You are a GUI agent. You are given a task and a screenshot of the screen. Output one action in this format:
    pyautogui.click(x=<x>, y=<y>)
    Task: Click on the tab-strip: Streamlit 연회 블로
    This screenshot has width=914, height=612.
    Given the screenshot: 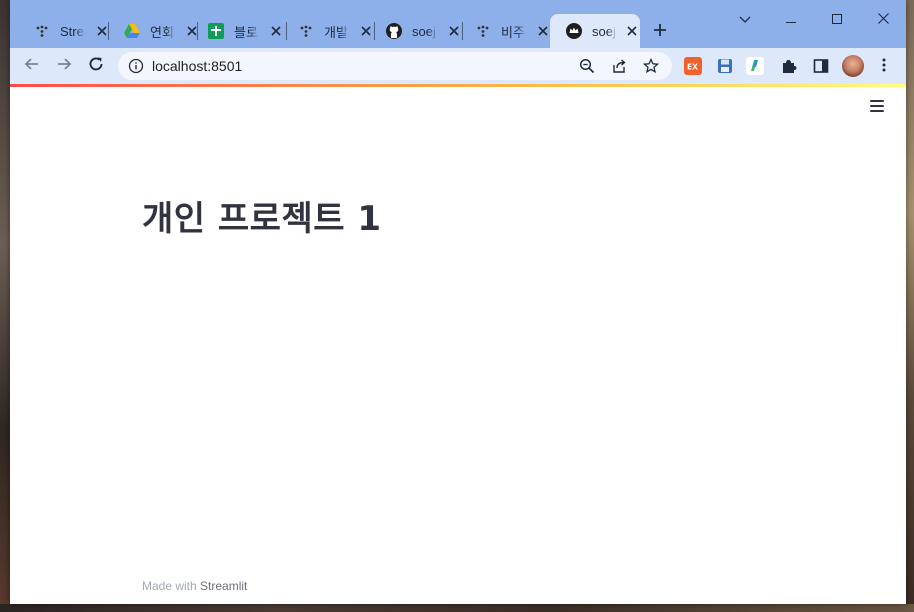 What is the action you would take?
    pyautogui.click(x=458, y=24)
    